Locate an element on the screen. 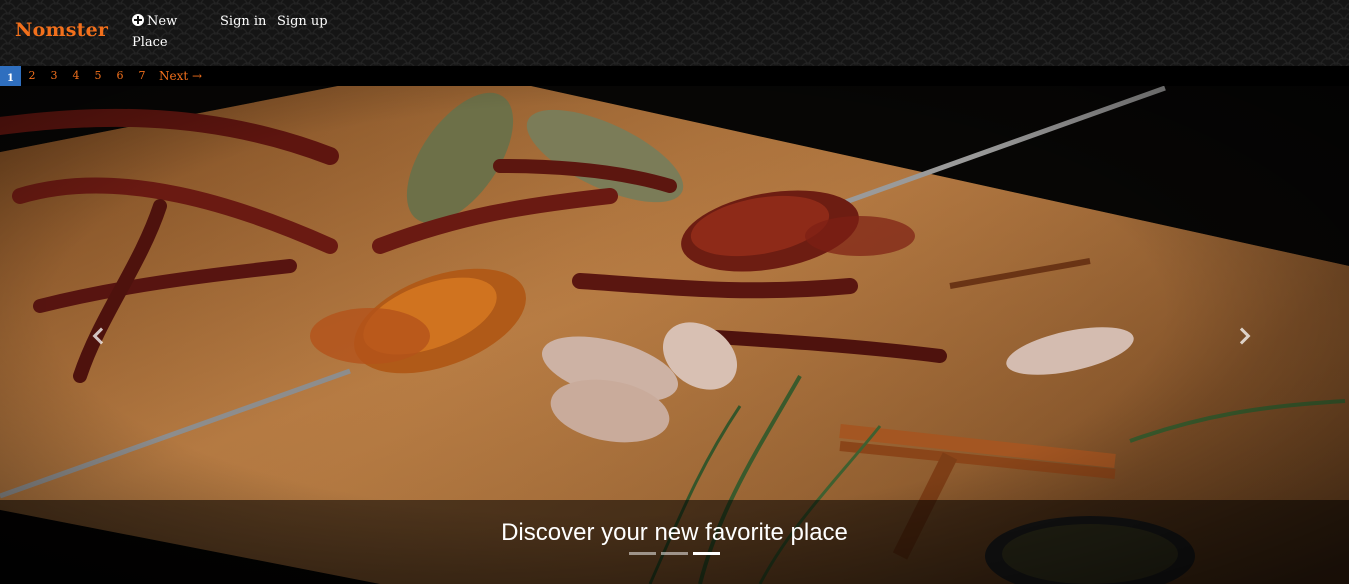  carousel-indicators is located at coordinates (674, 553).